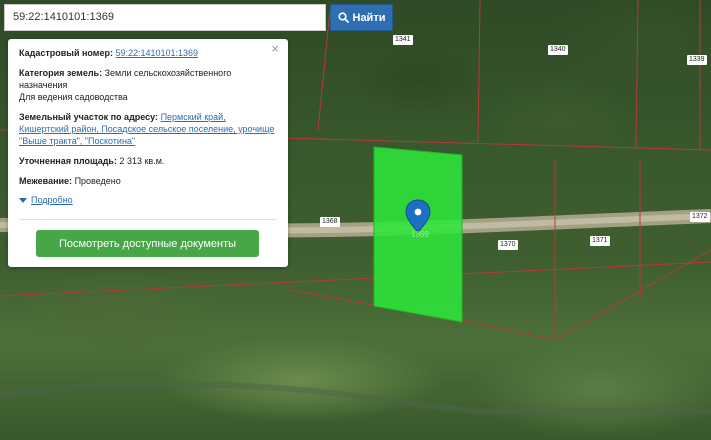 The height and width of the screenshot is (440, 711). I want to click on area-value: 2 313 кв.м., so click(142, 161).